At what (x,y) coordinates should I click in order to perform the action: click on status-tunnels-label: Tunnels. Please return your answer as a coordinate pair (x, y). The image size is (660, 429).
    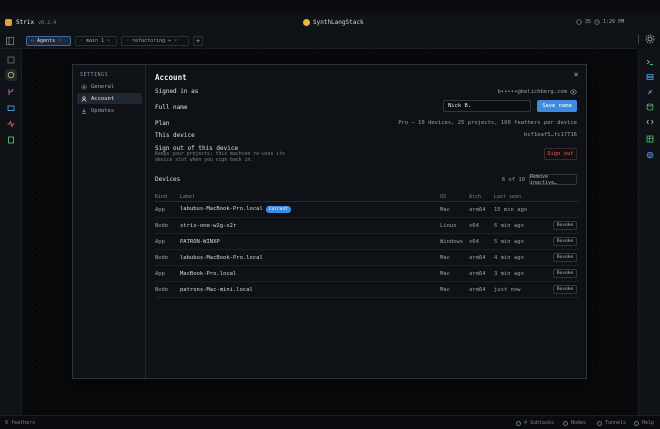
    Looking at the image, I should click on (616, 423).